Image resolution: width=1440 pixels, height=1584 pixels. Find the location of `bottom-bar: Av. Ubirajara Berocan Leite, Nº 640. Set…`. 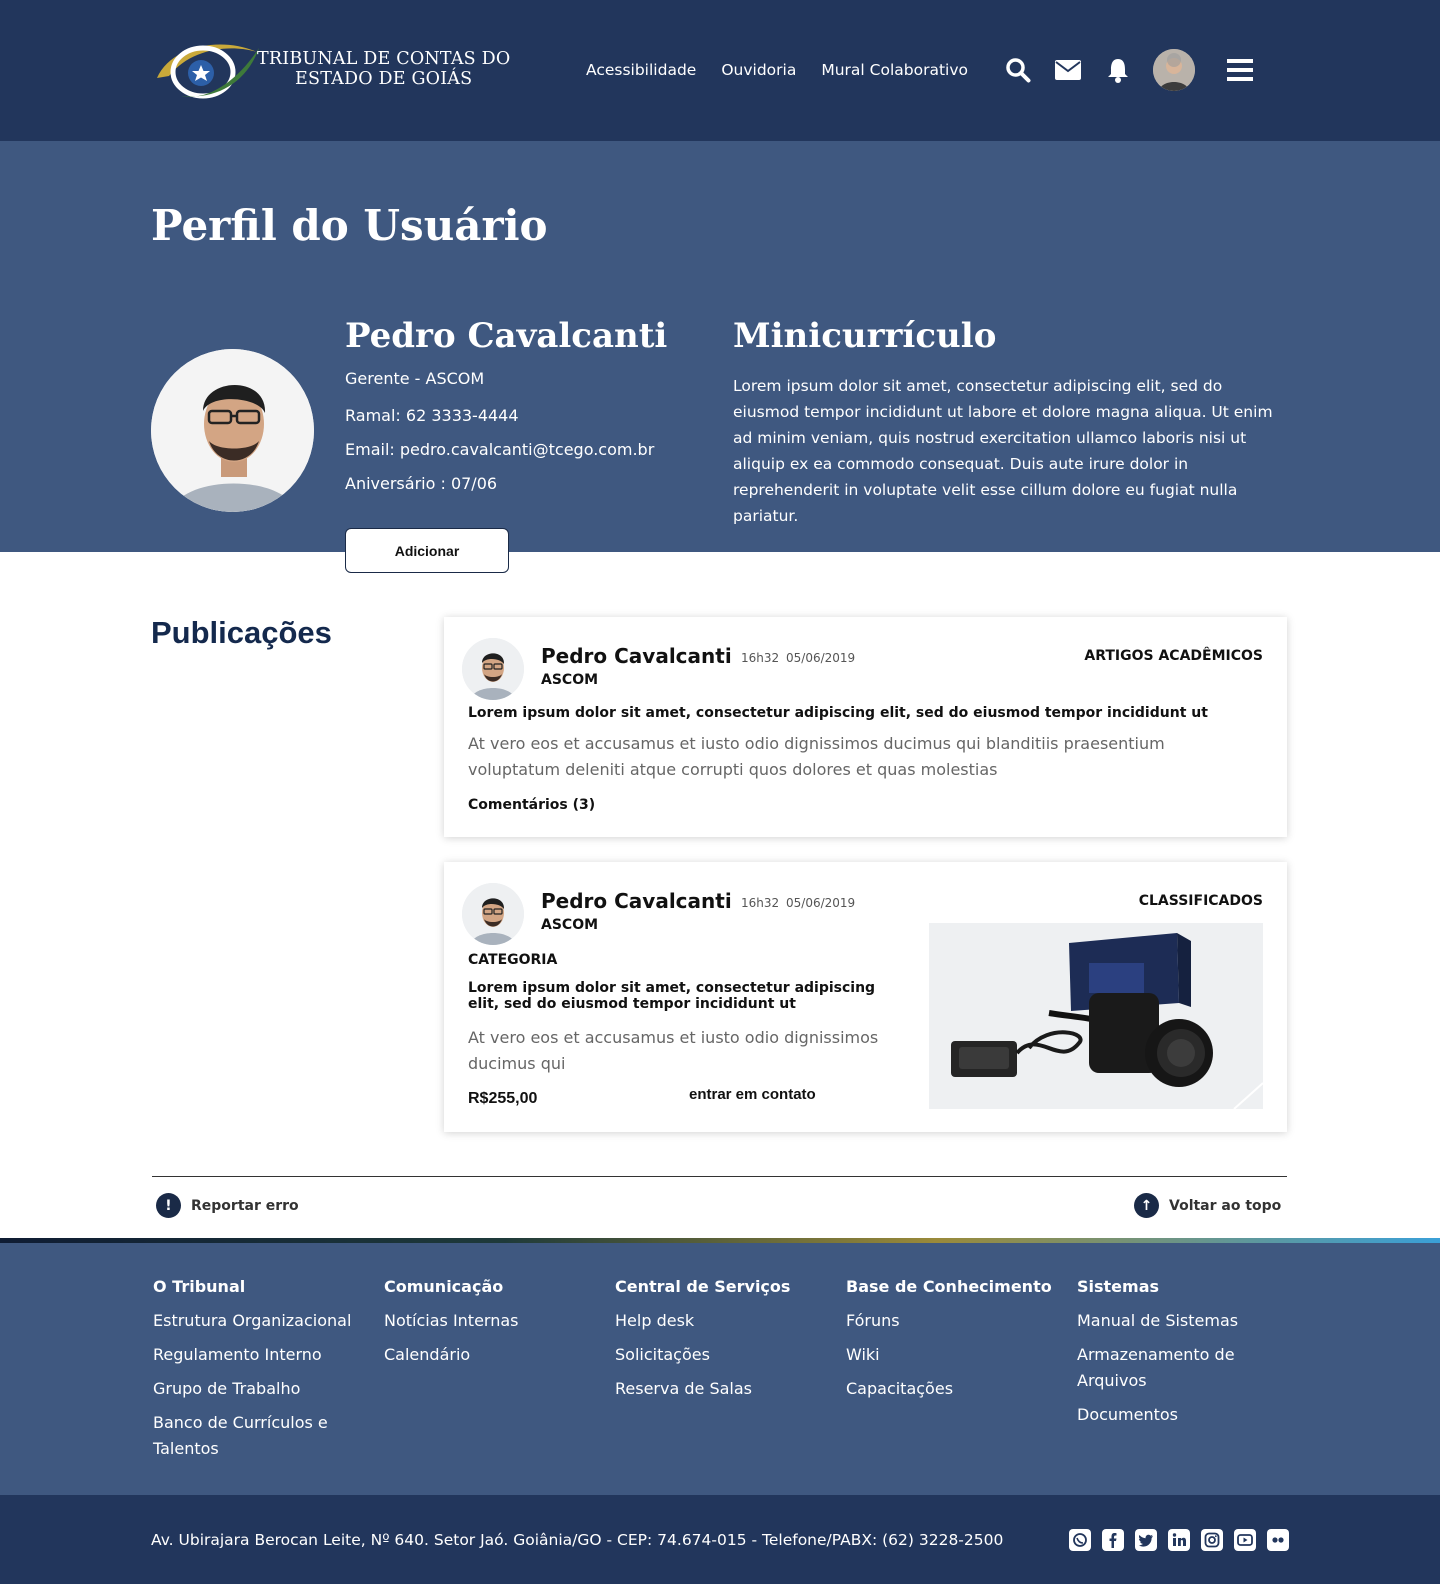

bottom-bar: Av. Ubirajara Berocan Leite, Nº 640. Set… is located at coordinates (720, 1539).